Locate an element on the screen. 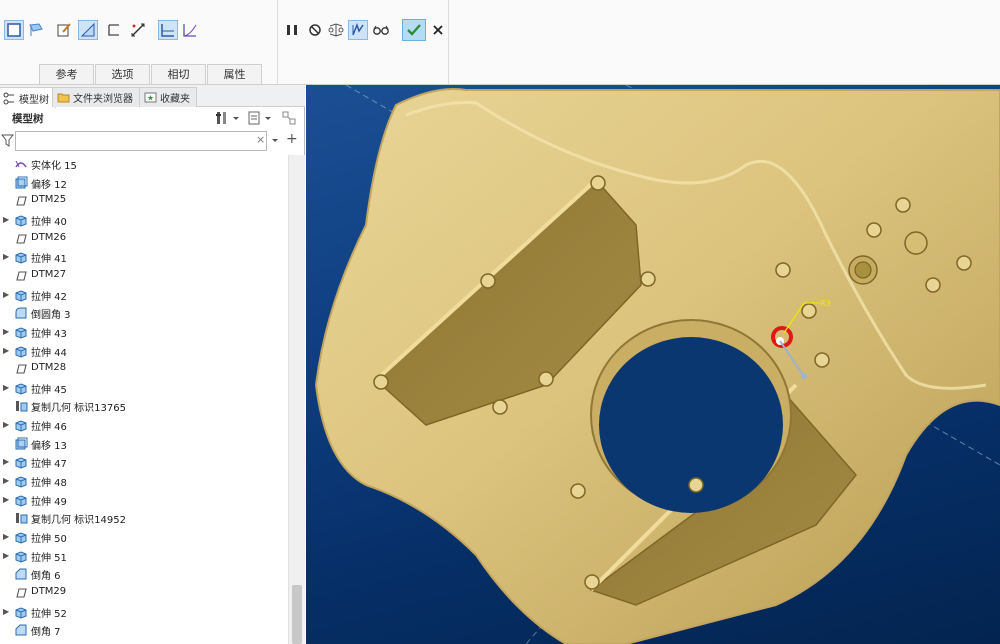 This screenshot has height=644, width=1000. tree-item-label: DTM28 is located at coordinates (49, 368).